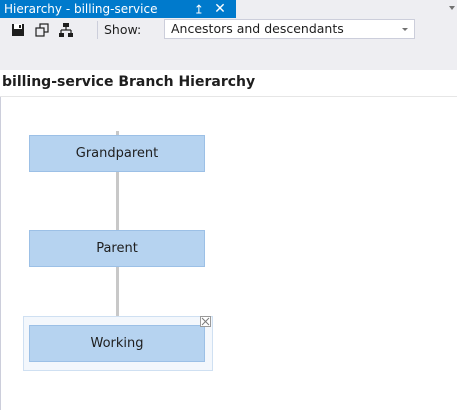  I want to click on toolbar: Show: Ancestors and descendants, so click(228, 30).